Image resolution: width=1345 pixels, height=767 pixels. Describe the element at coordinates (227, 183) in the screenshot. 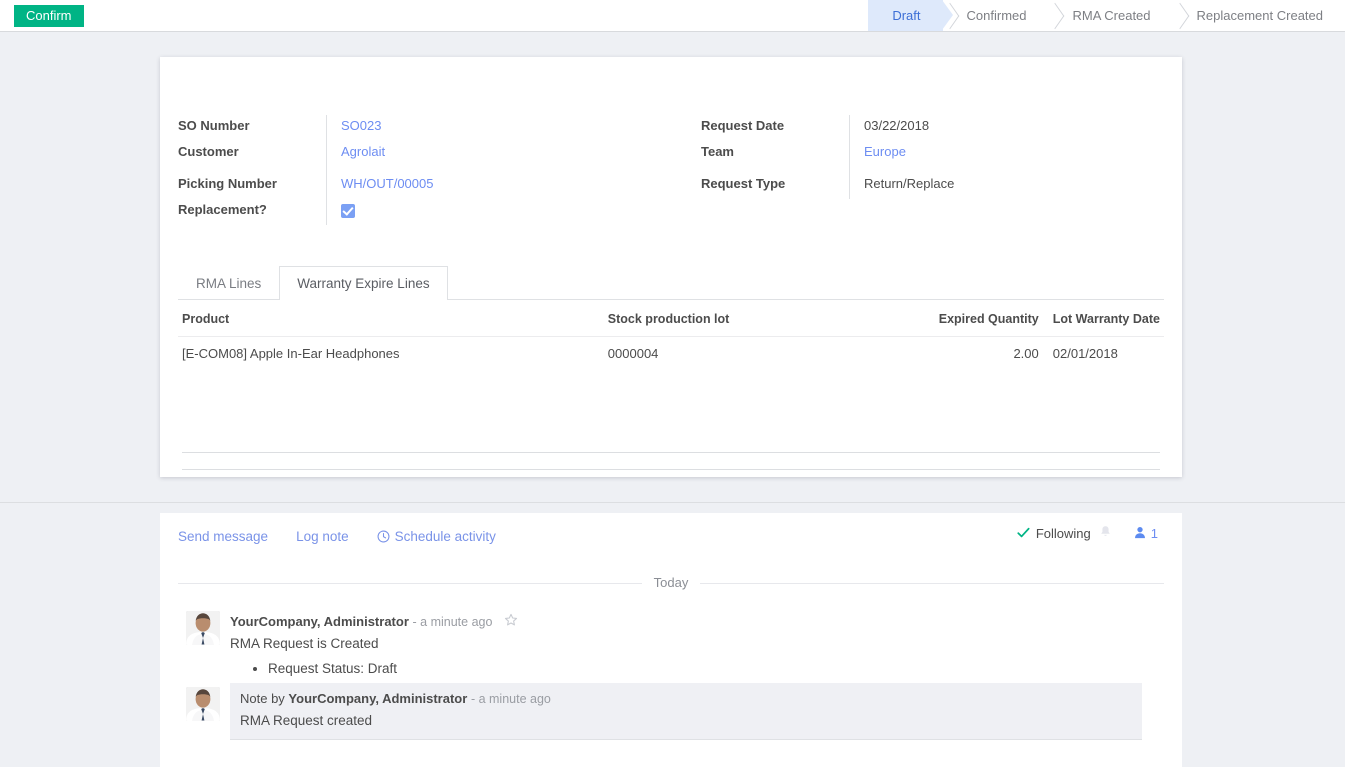

I see `field-label: Picking Number` at that location.